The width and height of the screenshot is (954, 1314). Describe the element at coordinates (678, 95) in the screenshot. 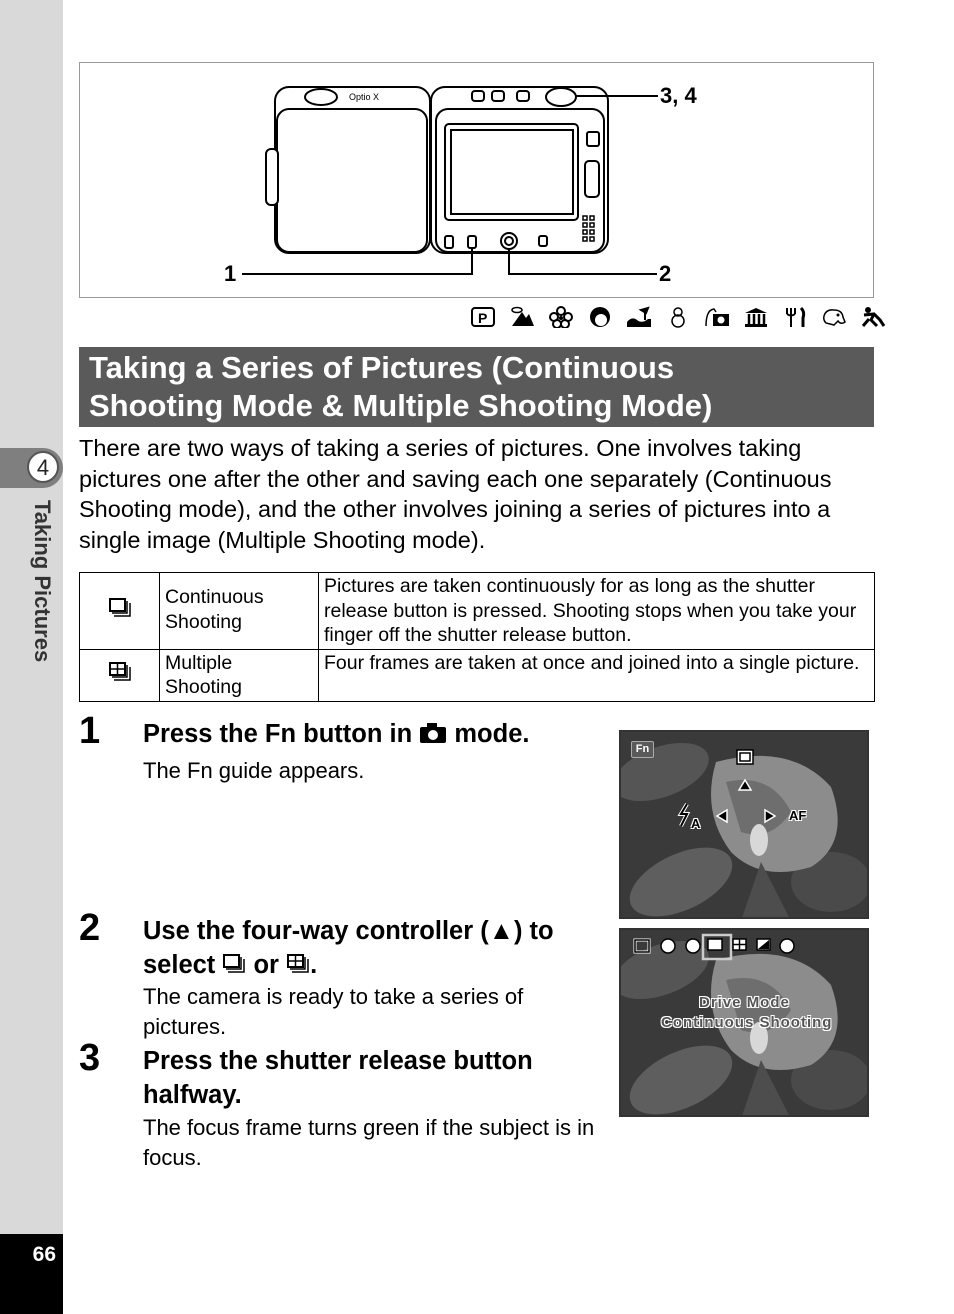

I see `callout-3-4: 3, 4` at that location.